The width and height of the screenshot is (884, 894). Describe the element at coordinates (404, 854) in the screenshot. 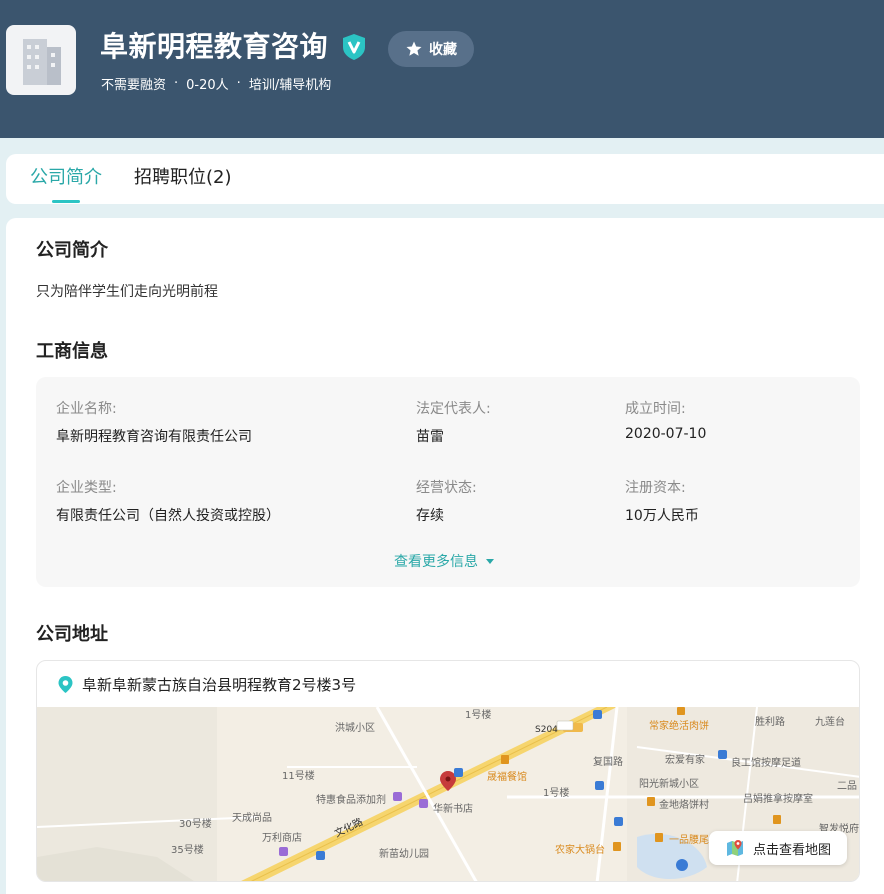

I see `map-label: 新苗幼儿园` at that location.